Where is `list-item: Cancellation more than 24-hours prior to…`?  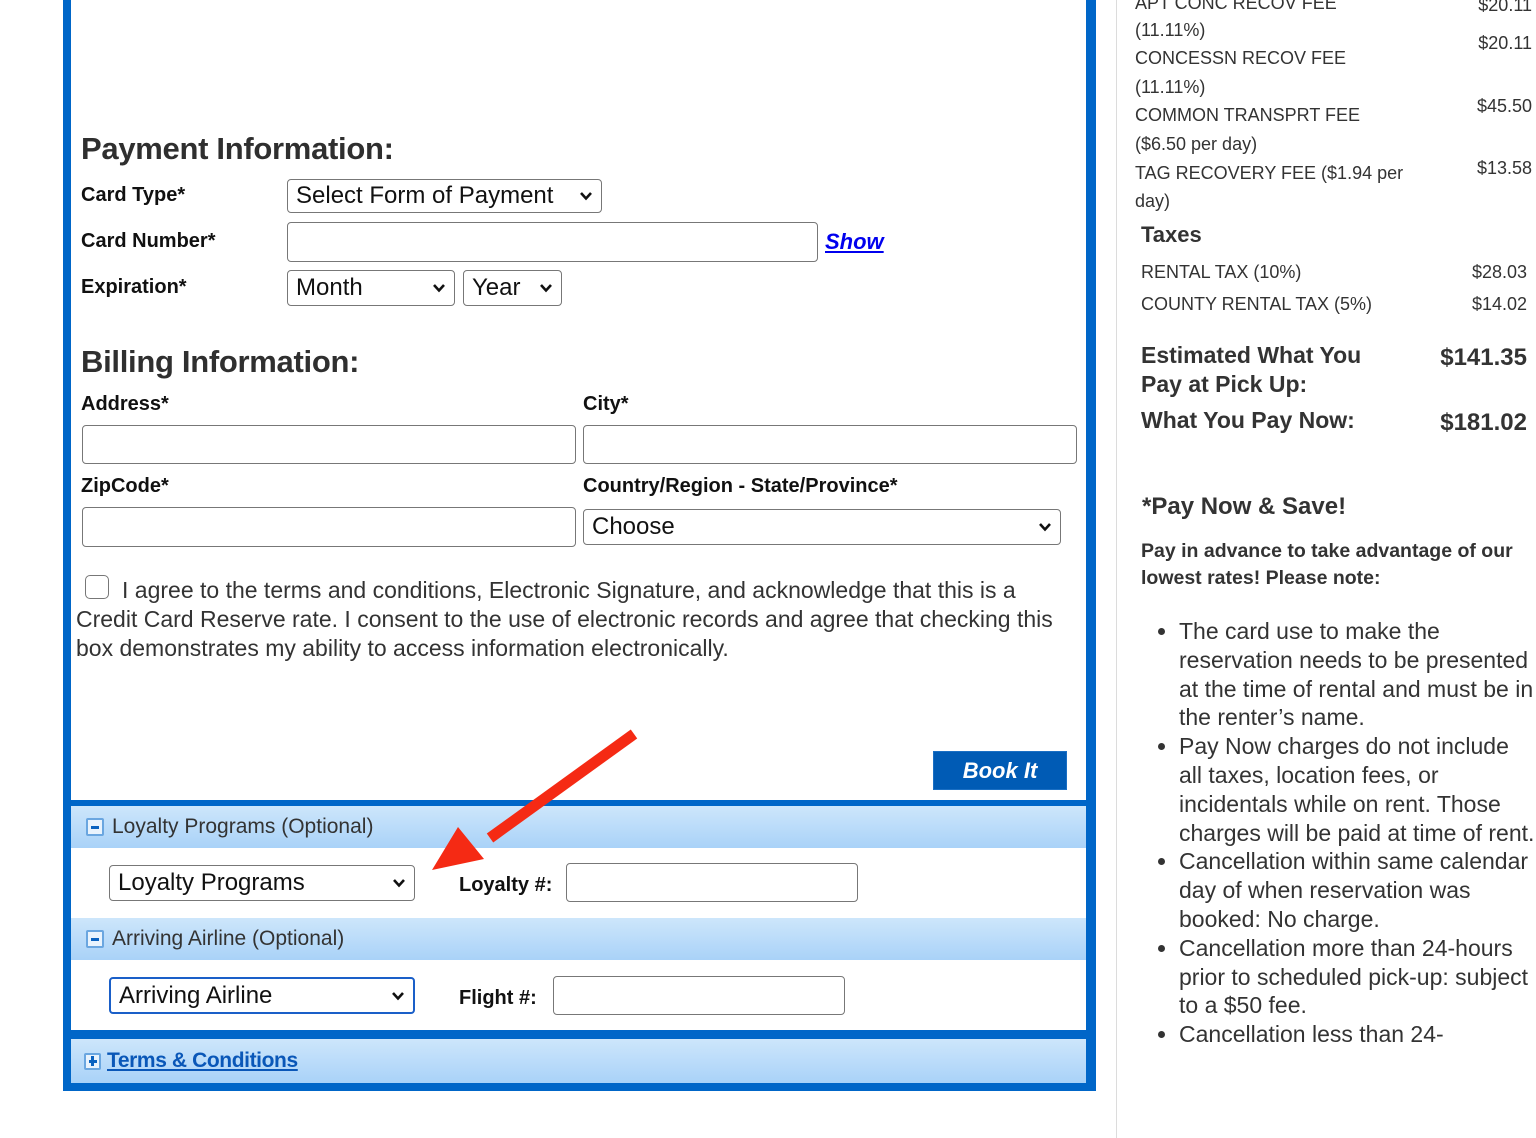 list-item: Cancellation more than 24-hours prior to… is located at coordinates (1357, 977).